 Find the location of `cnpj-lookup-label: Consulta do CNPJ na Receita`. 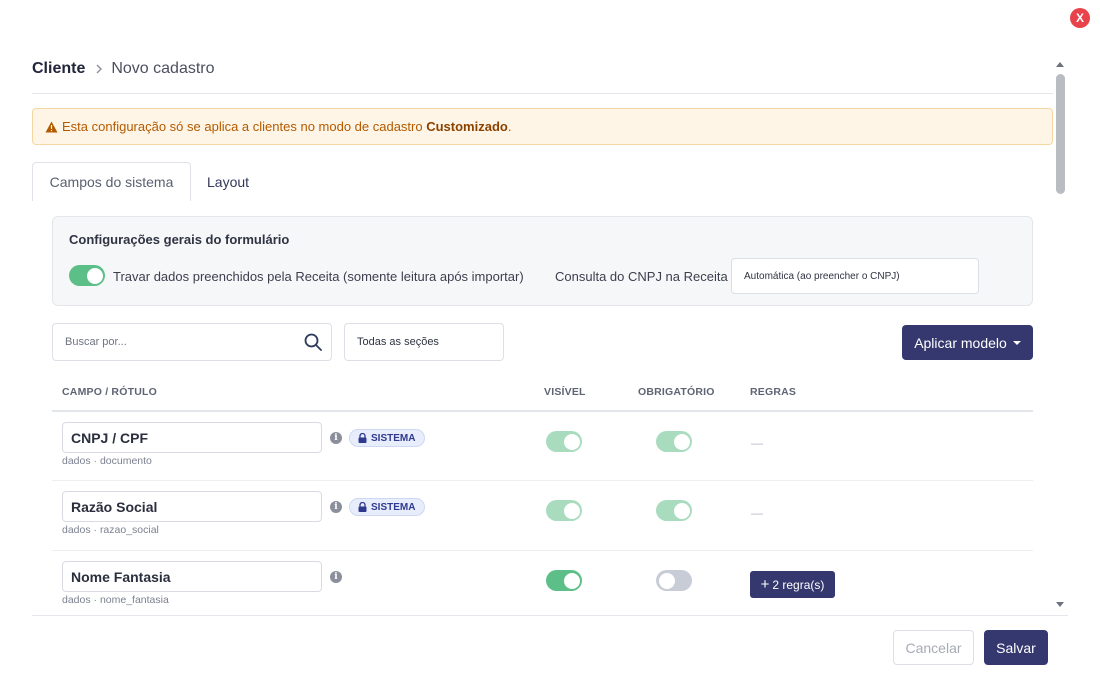

cnpj-lookup-label: Consulta do CNPJ na Receita is located at coordinates (641, 276).